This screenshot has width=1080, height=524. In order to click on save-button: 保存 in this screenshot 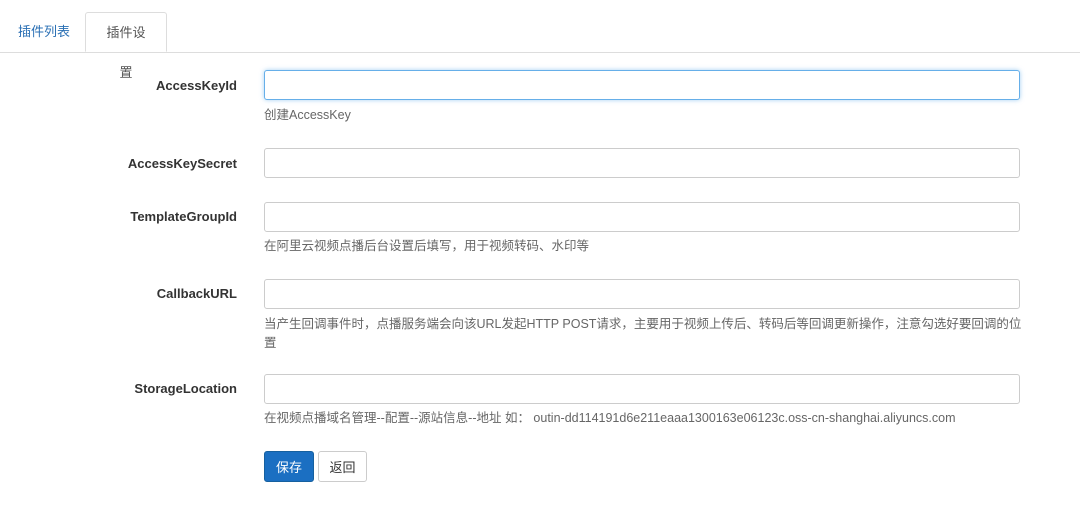, I will do `click(289, 466)`.